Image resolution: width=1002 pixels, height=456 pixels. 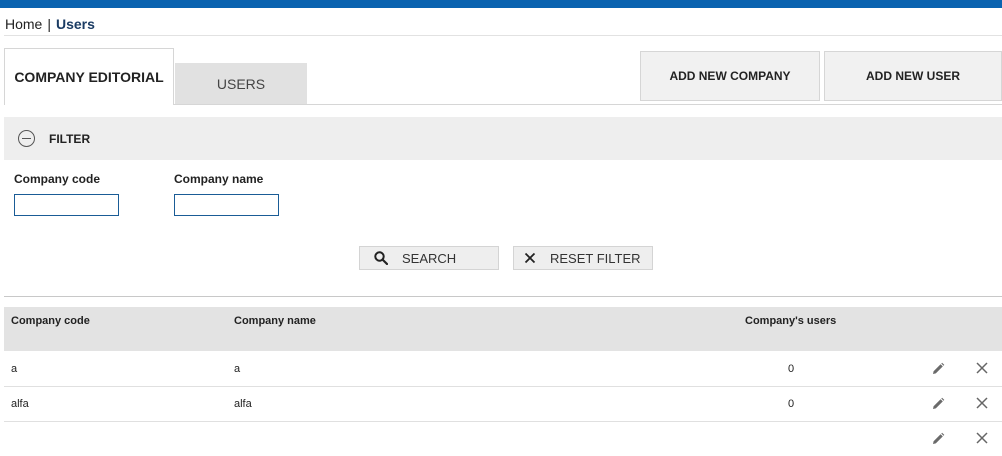 I want to click on minus-circle-icon, so click(x=26, y=138).